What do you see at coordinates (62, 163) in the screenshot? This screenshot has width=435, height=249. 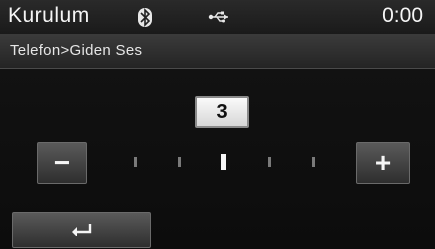 I see `decrease-button: −` at bounding box center [62, 163].